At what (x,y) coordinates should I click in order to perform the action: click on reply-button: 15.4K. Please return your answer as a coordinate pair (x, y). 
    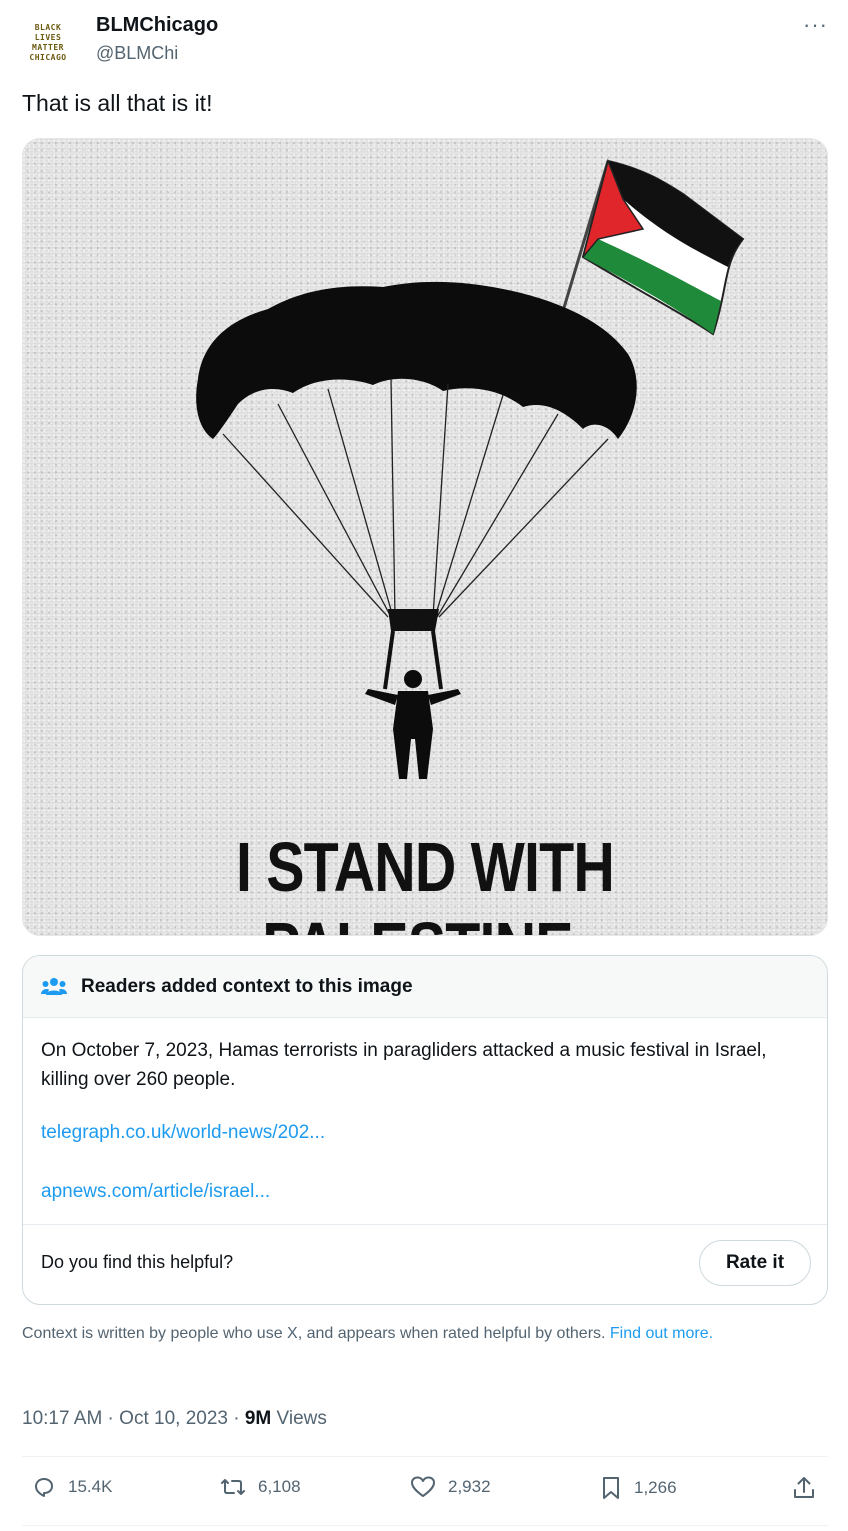
    Looking at the image, I should click on (72, 1487).